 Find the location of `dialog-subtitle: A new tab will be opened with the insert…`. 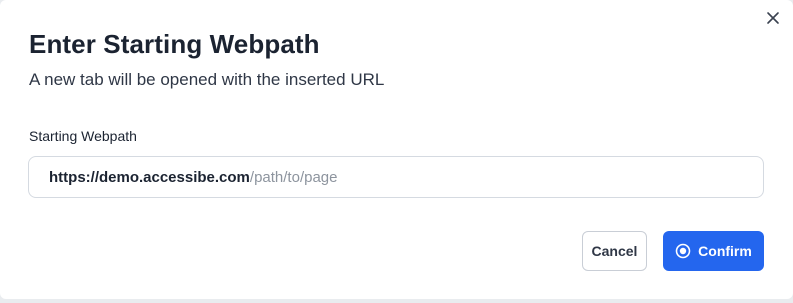

dialog-subtitle: A new tab will be opened with the insert… is located at coordinates (207, 79).